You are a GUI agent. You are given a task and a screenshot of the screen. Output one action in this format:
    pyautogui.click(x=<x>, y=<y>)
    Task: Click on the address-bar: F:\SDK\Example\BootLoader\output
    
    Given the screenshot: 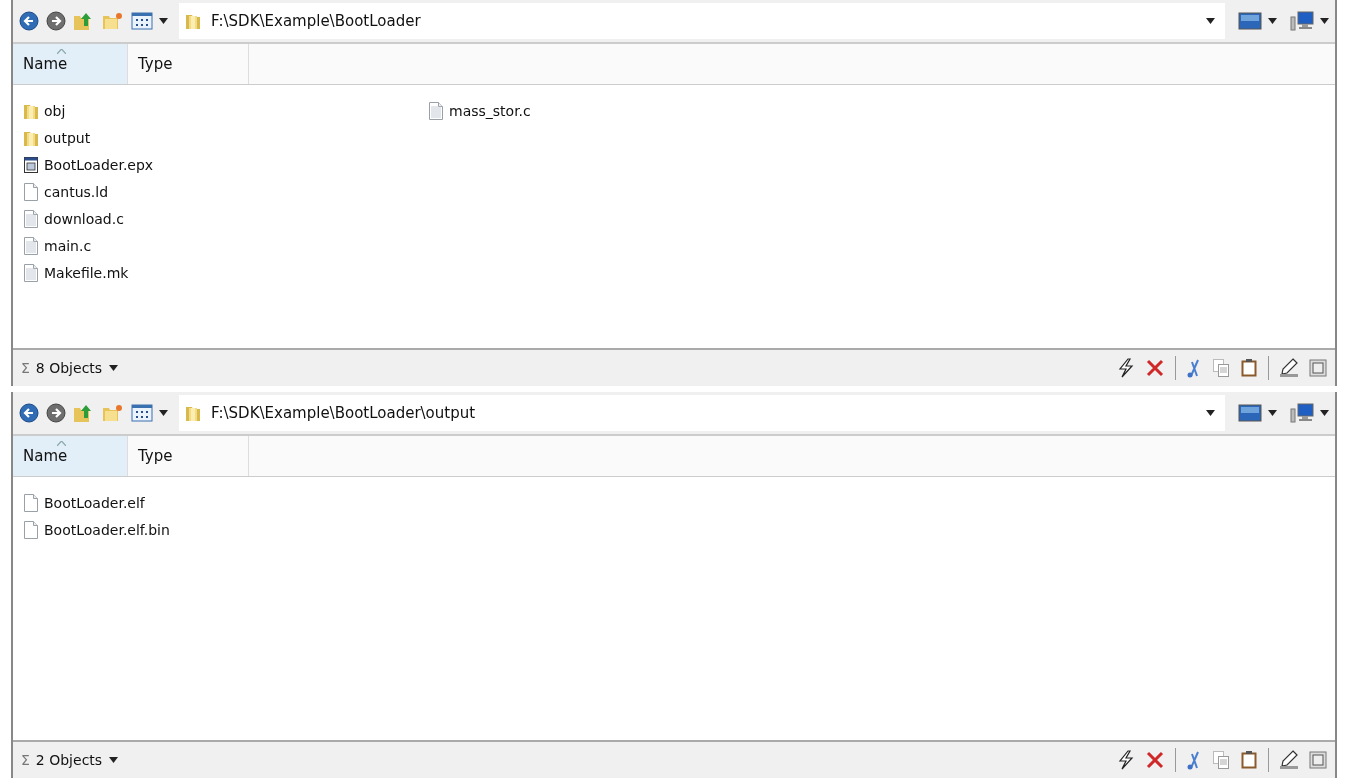 What is the action you would take?
    pyautogui.click(x=702, y=413)
    